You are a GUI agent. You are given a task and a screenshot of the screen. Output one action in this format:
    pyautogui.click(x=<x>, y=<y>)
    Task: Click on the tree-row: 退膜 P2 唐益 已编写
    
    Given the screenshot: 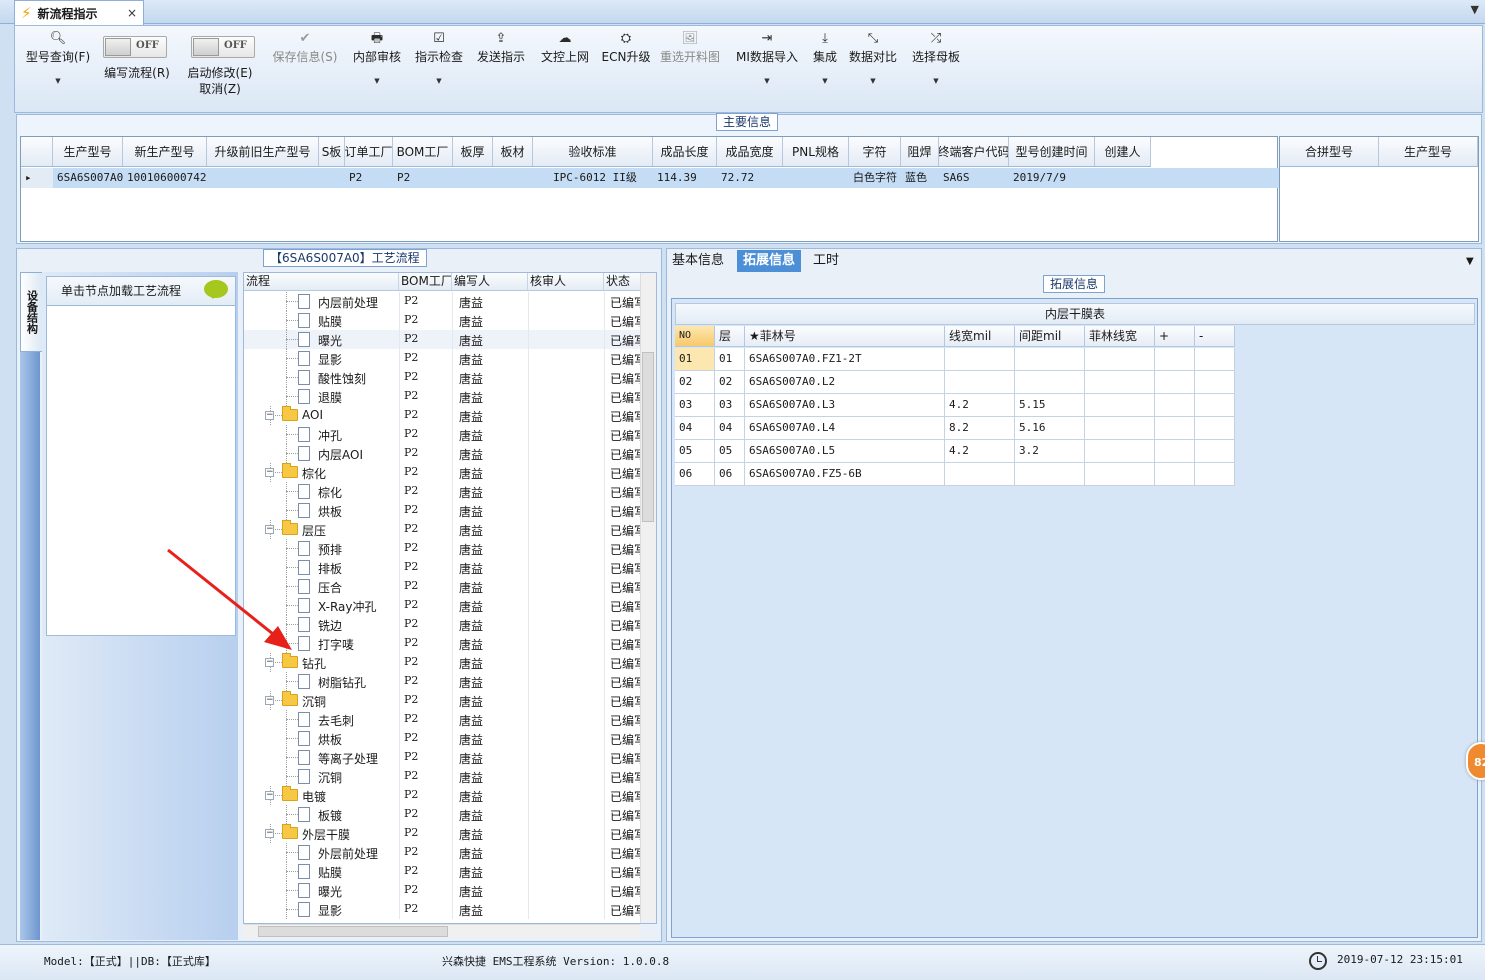 What is the action you would take?
    pyautogui.click(x=444, y=396)
    